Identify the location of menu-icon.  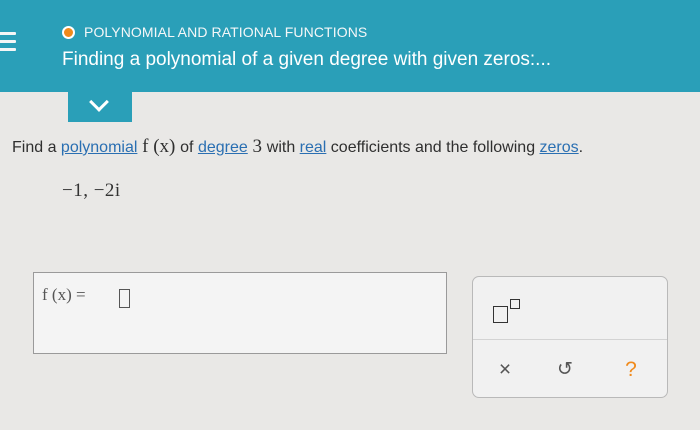
(8, 42).